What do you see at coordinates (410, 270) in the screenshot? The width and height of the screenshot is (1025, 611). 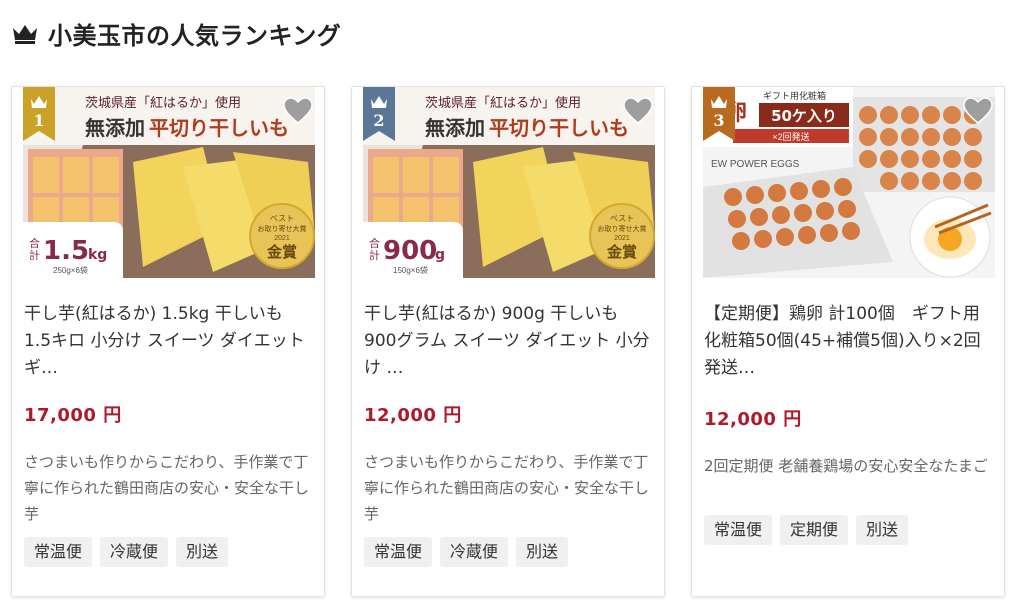 I see `svg-text: 150g×6袋` at bounding box center [410, 270].